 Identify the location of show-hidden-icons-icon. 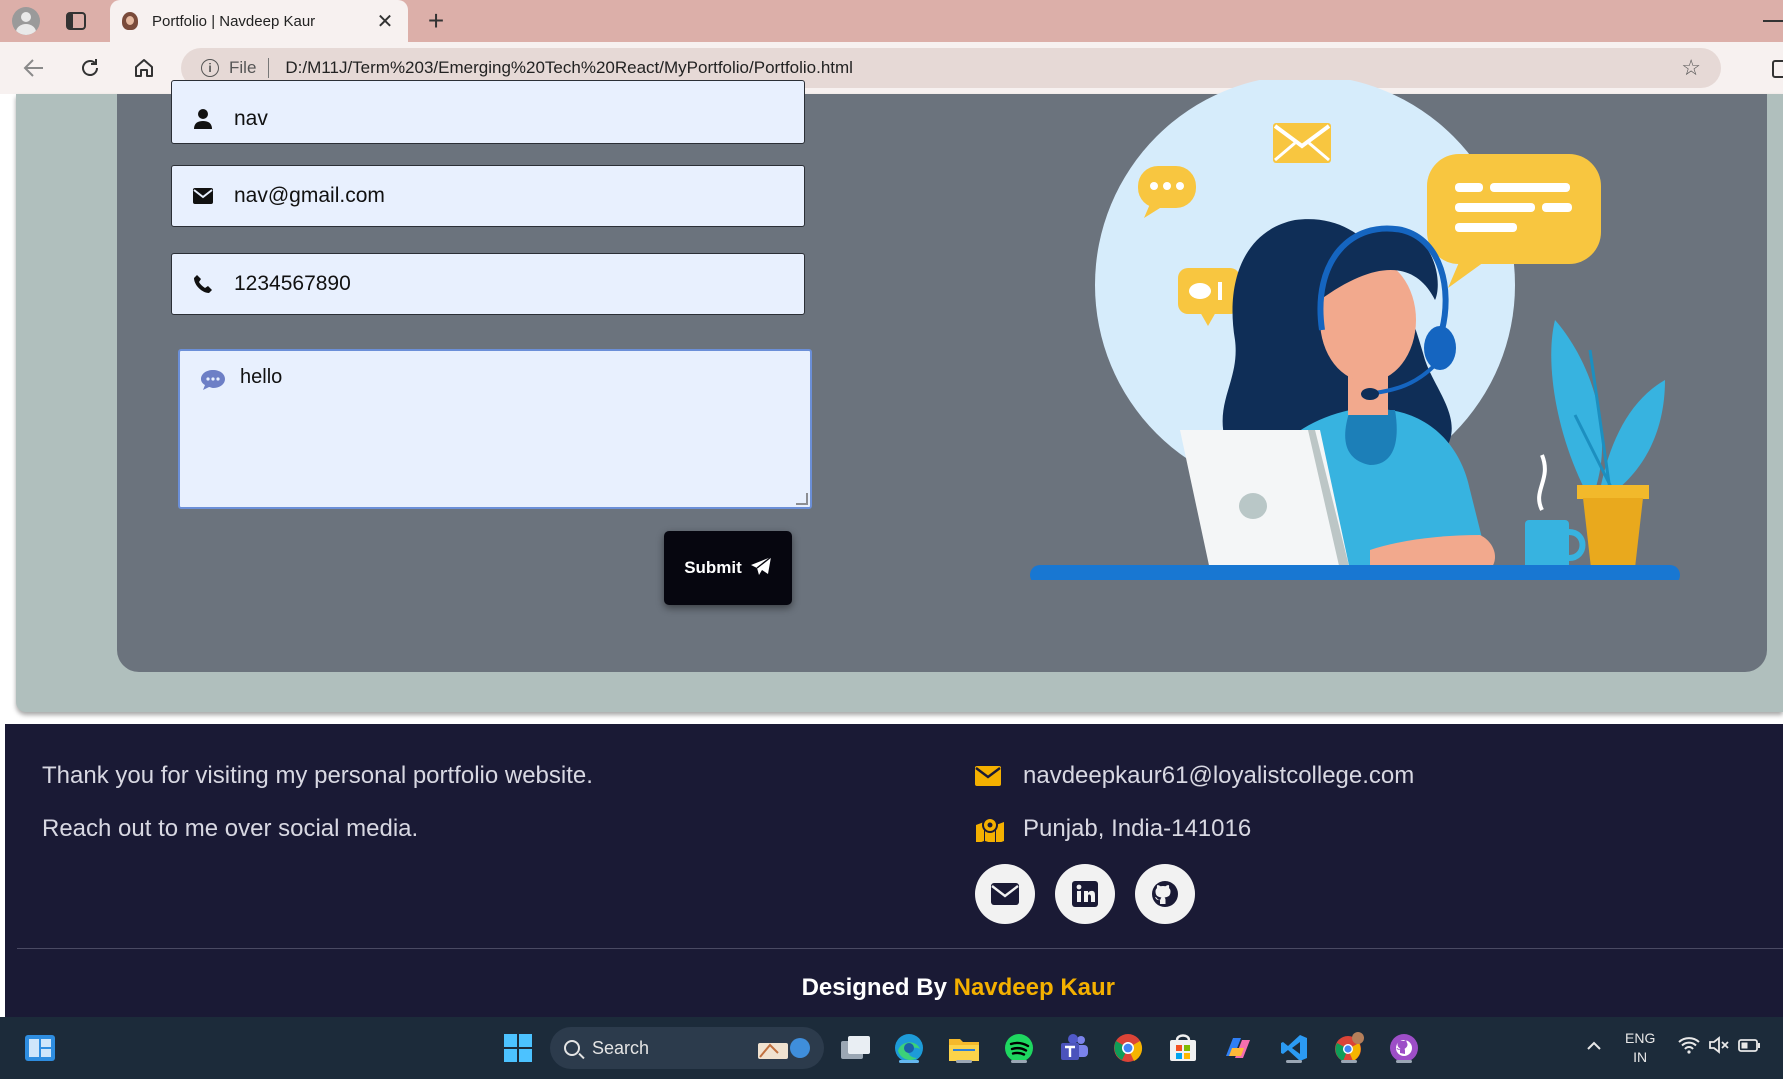
(1594, 1048).